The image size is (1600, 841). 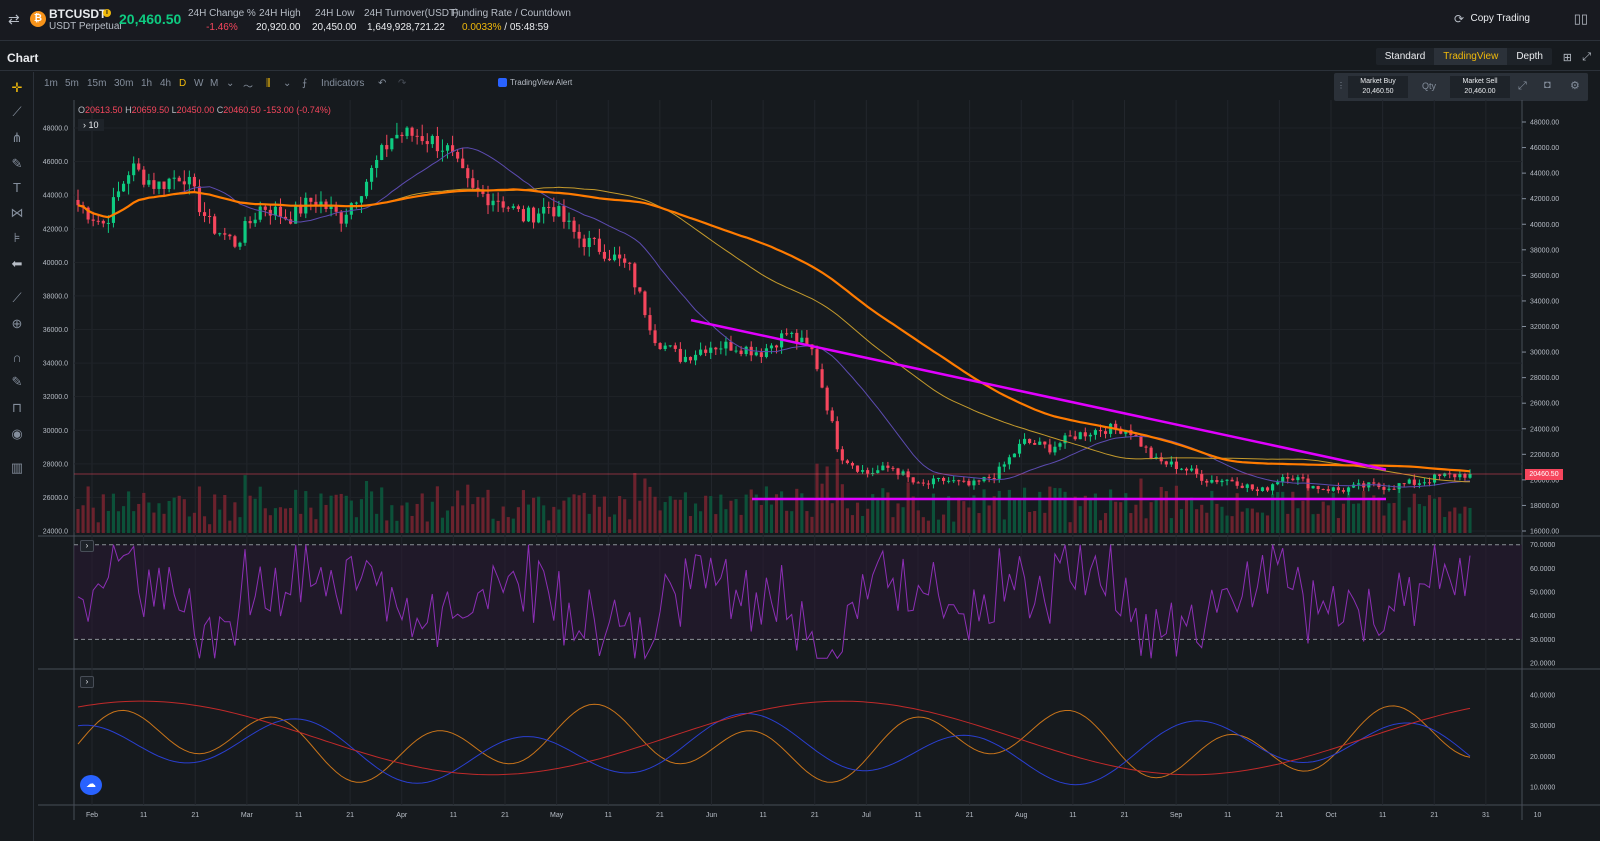 I want to click on time-axis-label: 11, so click(x=298, y=815).